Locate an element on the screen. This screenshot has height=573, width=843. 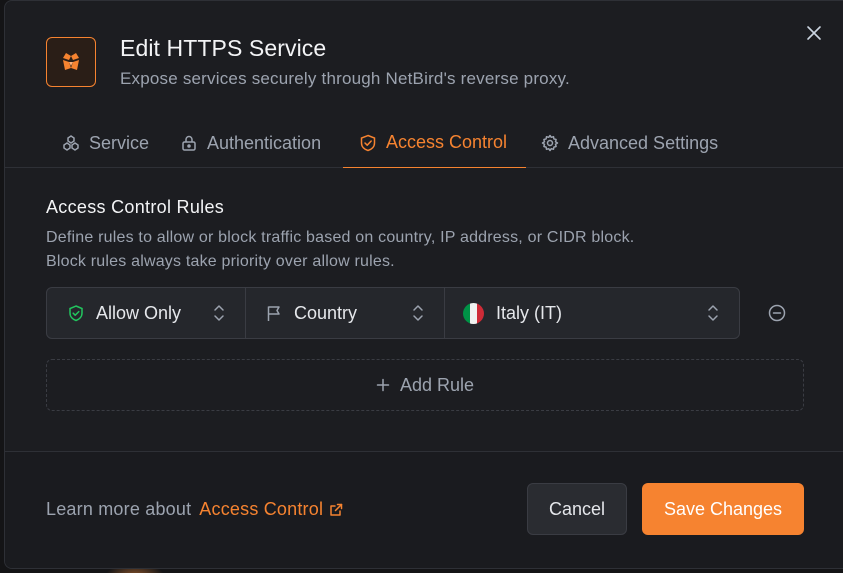
close-icon is located at coordinates (814, 33).